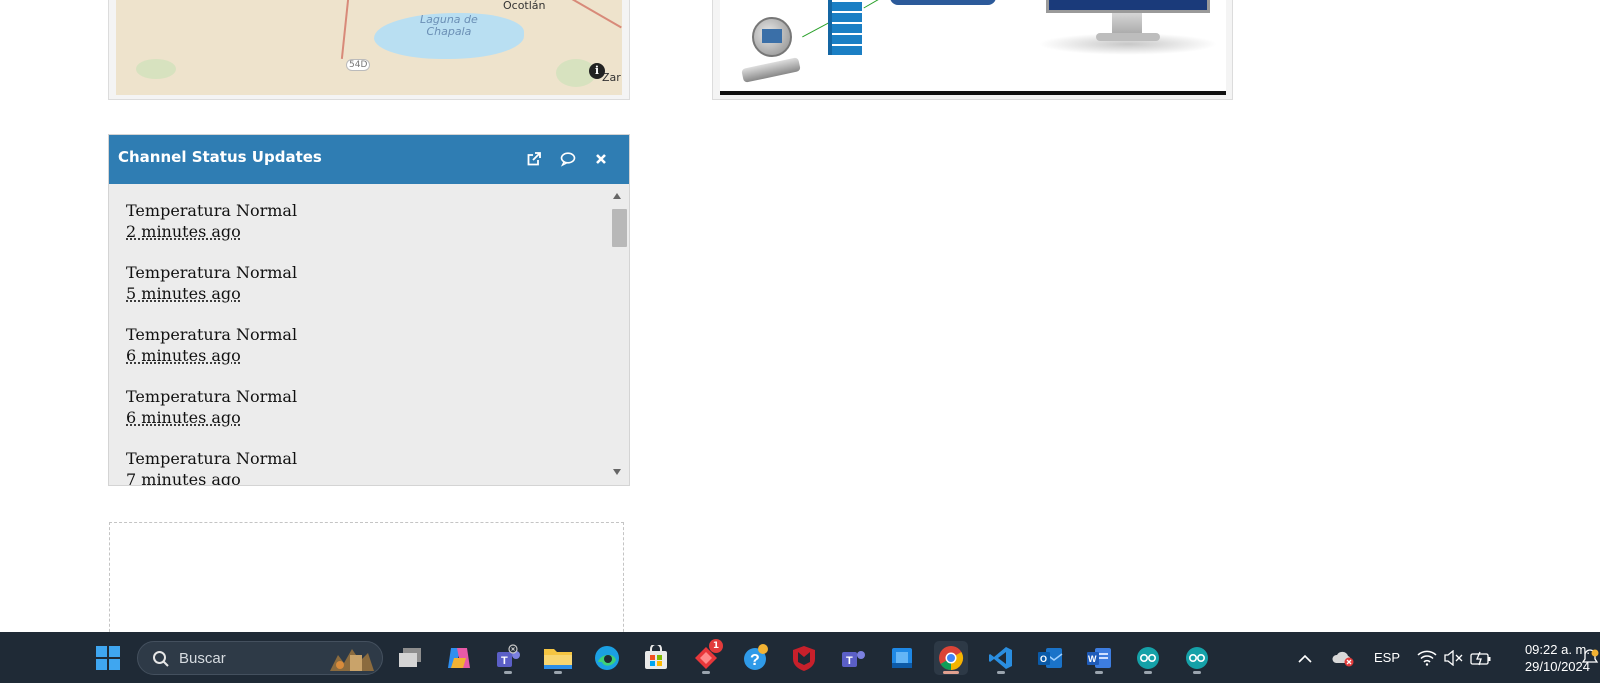 Image resolution: width=1600 pixels, height=683 pixels. What do you see at coordinates (183, 231) in the screenshot?
I see `status-time: 2 minutes ago` at bounding box center [183, 231].